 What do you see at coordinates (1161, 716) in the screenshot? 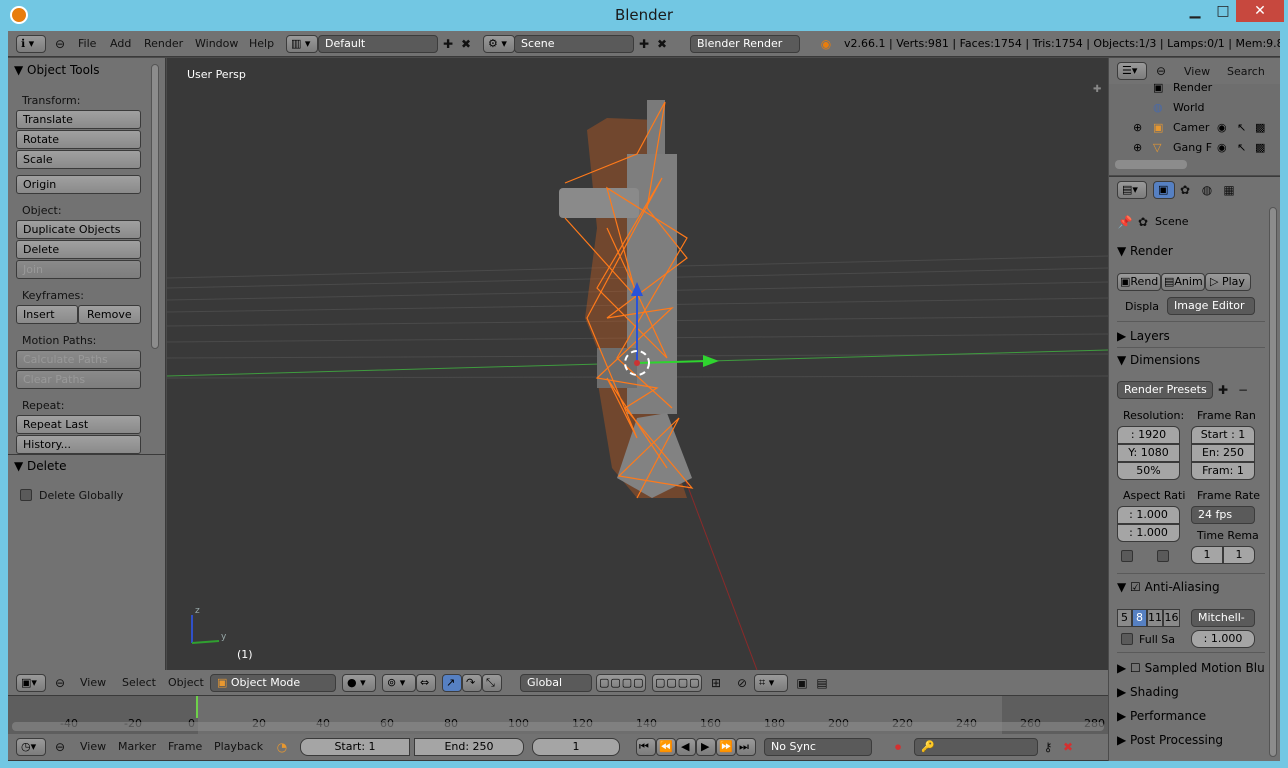
I see `performance-panel-header: ▶ Performance` at bounding box center [1161, 716].